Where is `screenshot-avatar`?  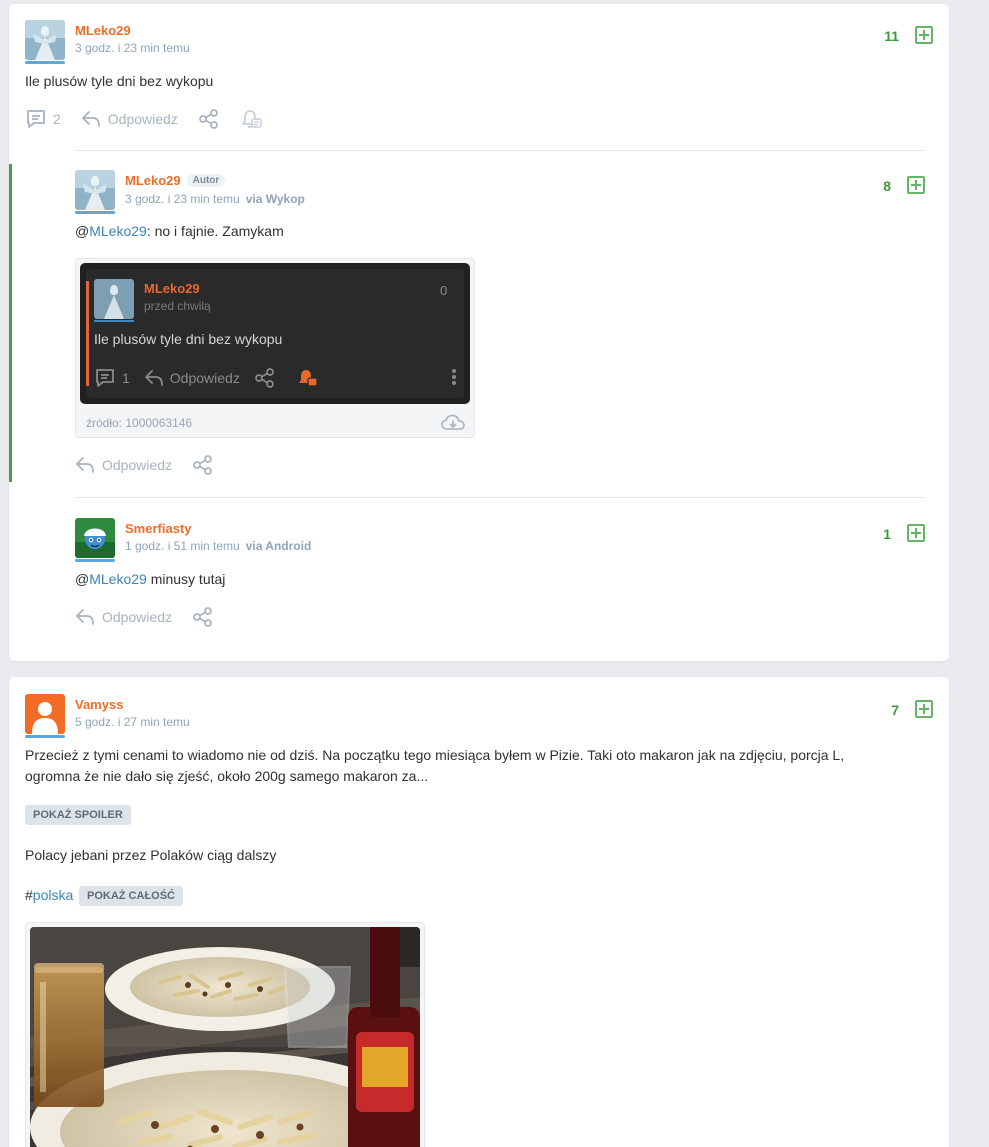
screenshot-avatar is located at coordinates (114, 299).